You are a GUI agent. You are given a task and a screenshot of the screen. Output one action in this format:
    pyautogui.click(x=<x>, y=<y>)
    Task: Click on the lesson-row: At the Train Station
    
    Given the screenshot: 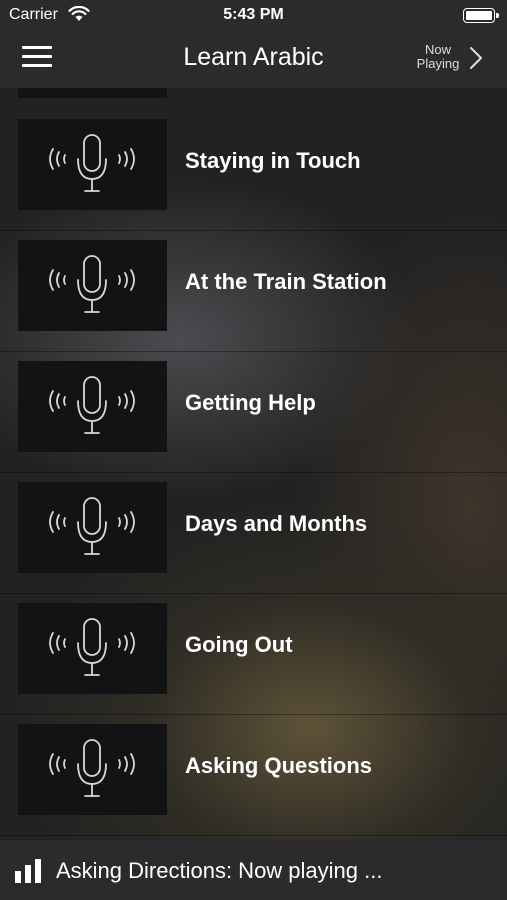 What is the action you would take?
    pyautogui.click(x=253, y=291)
    